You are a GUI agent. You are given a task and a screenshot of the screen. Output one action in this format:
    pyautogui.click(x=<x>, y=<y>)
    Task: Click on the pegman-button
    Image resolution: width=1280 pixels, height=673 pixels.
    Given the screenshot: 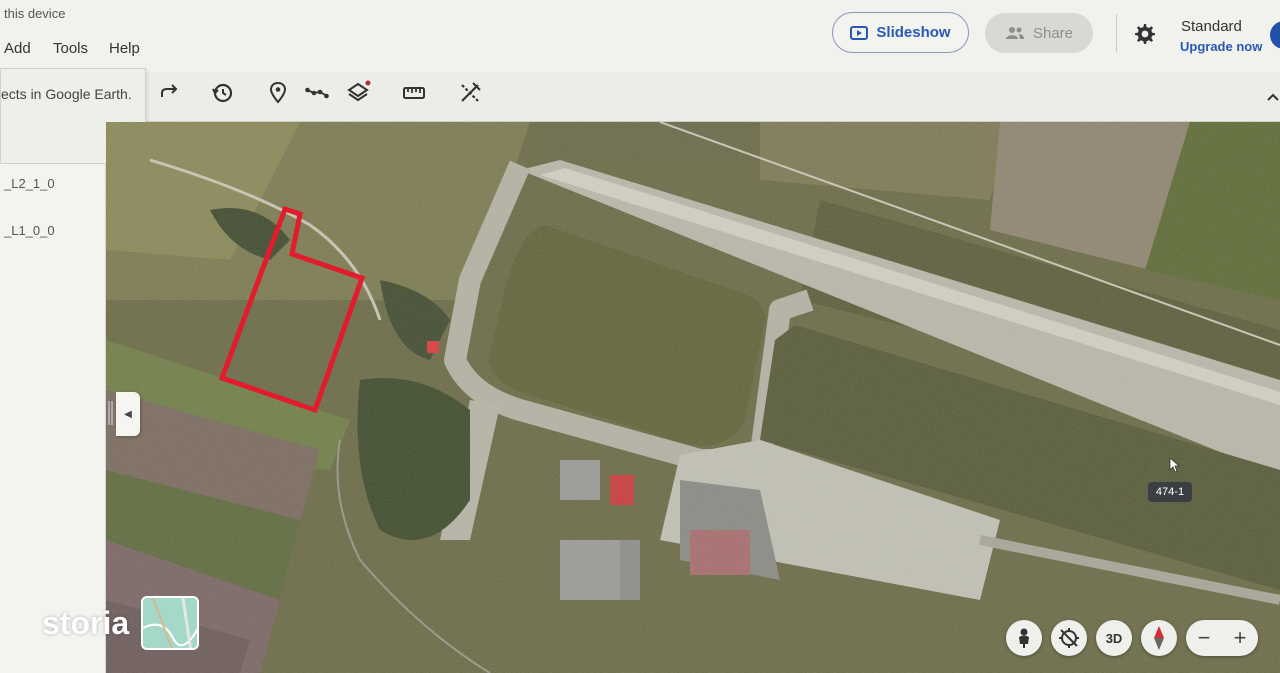 What is the action you would take?
    pyautogui.click(x=1024, y=638)
    